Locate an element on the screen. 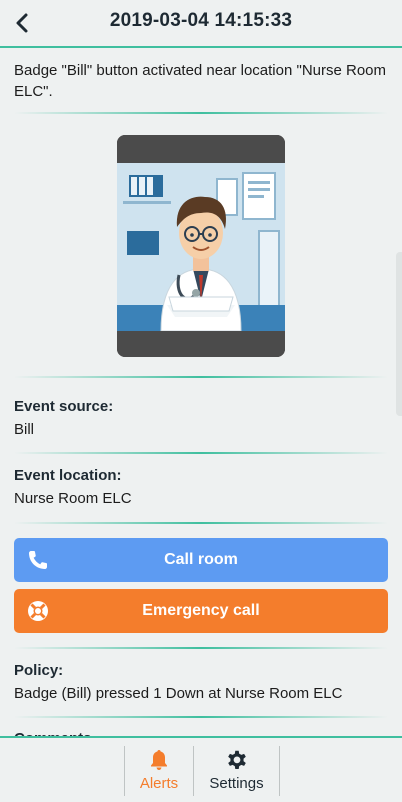 The width and height of the screenshot is (402, 802). call-room-label: Call room is located at coordinates (201, 559).